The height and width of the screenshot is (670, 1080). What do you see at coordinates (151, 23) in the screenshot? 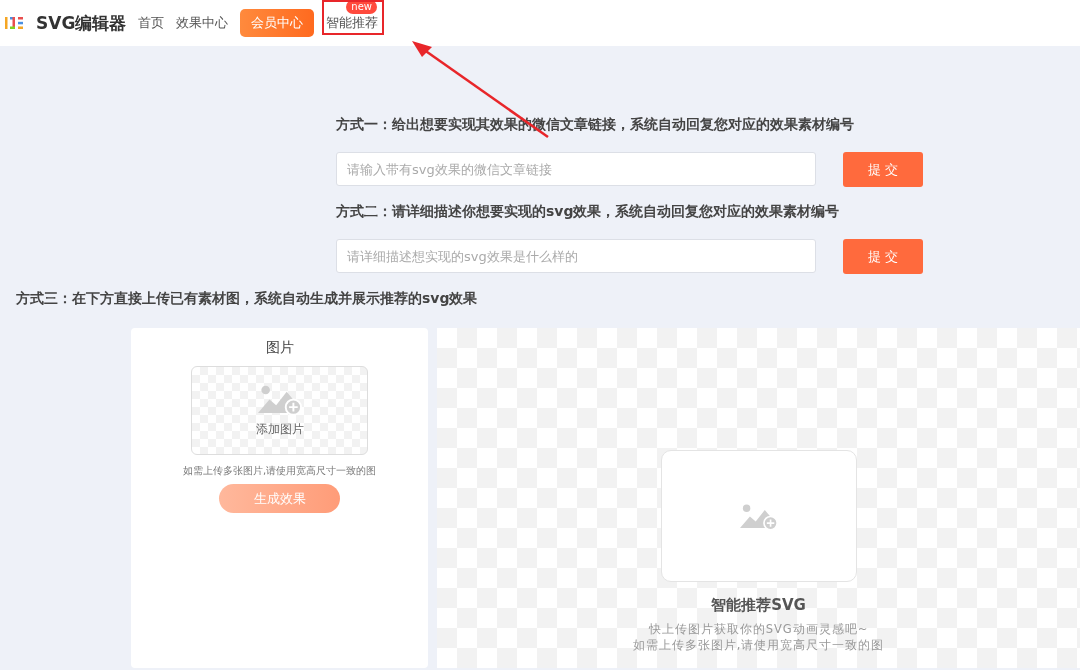
I see `nav-link: 首页` at bounding box center [151, 23].